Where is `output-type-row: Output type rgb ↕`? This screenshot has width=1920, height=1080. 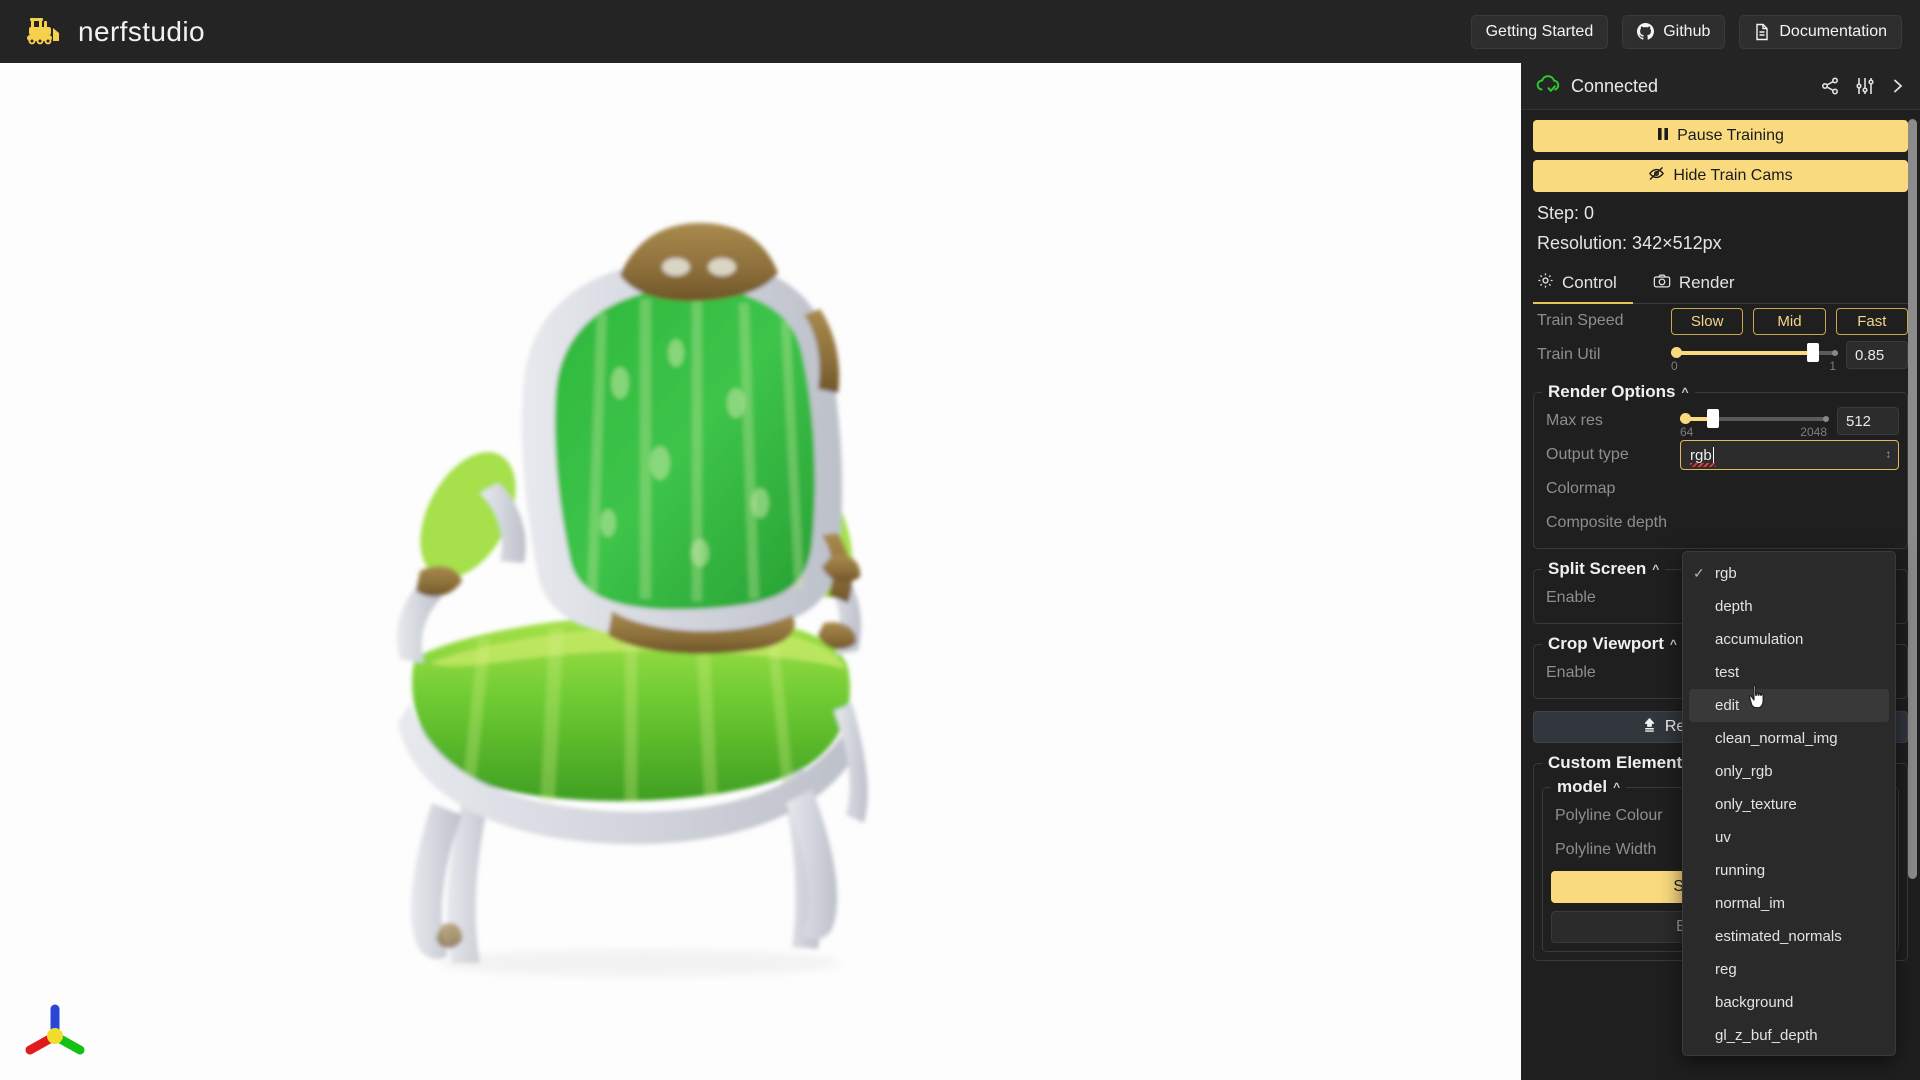
output-type-row: Output type rgb ↕ is located at coordinates (1720, 455).